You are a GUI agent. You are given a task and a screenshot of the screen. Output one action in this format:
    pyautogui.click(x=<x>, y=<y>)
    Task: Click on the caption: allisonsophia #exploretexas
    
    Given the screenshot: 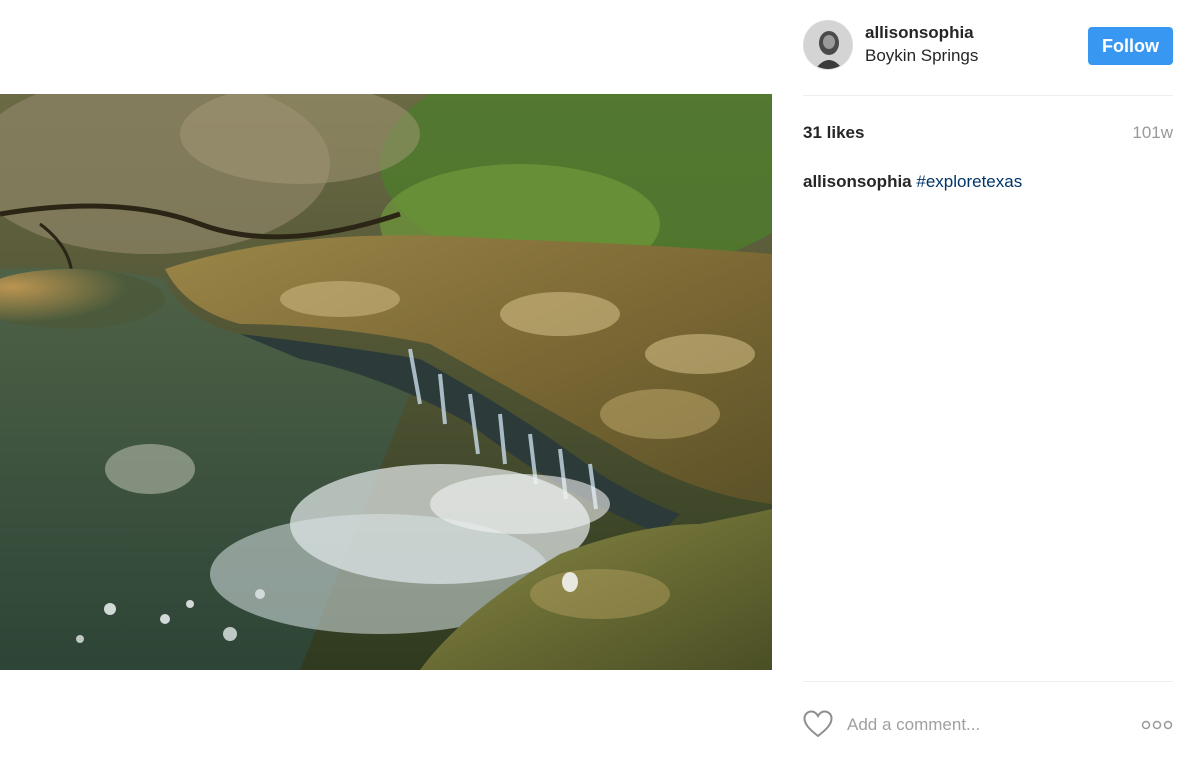 What is the action you would take?
    pyautogui.click(x=912, y=182)
    